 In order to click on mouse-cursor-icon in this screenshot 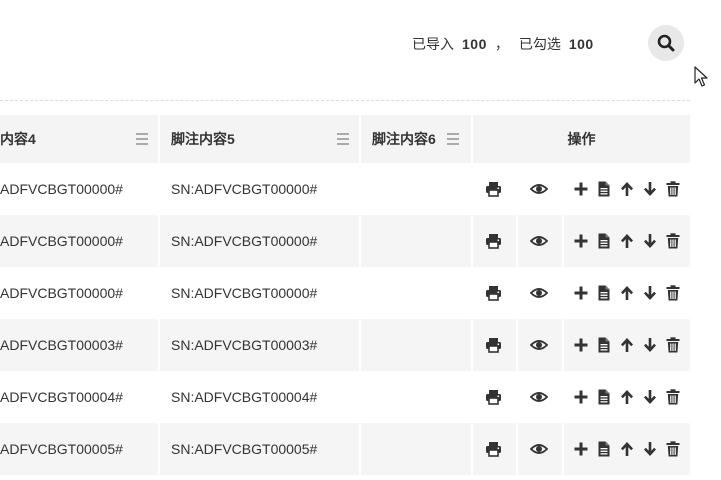, I will do `click(701, 76)`.